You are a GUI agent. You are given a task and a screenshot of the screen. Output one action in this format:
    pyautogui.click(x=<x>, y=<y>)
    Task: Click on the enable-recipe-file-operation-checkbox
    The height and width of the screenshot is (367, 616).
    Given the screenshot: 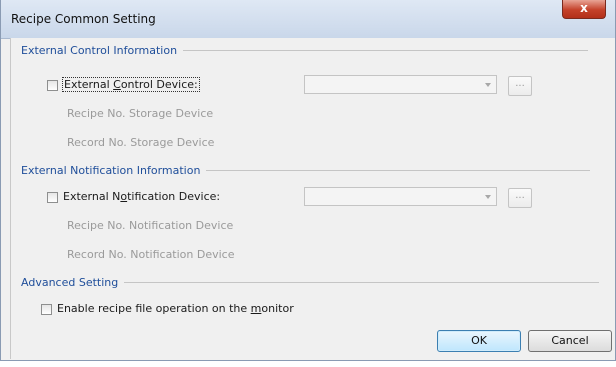 What is the action you would take?
    pyautogui.click(x=46, y=309)
    